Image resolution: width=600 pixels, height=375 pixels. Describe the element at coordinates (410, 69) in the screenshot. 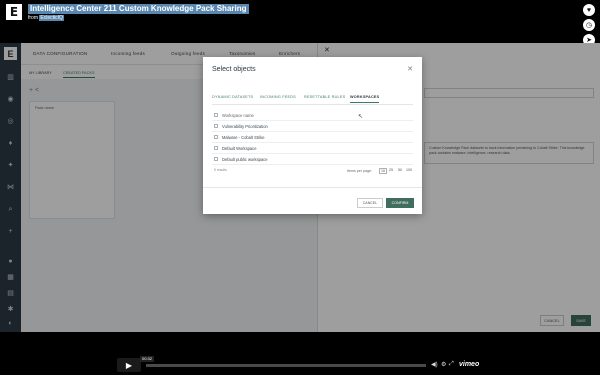

I see `dialog-close-icon: ✕` at that location.